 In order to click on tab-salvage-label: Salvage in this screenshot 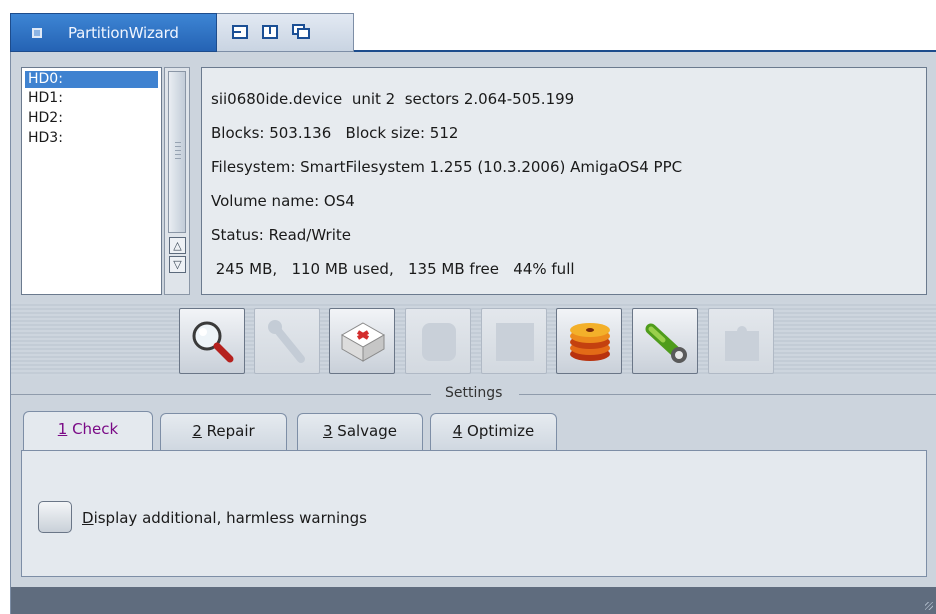, I will do `click(364, 431)`.